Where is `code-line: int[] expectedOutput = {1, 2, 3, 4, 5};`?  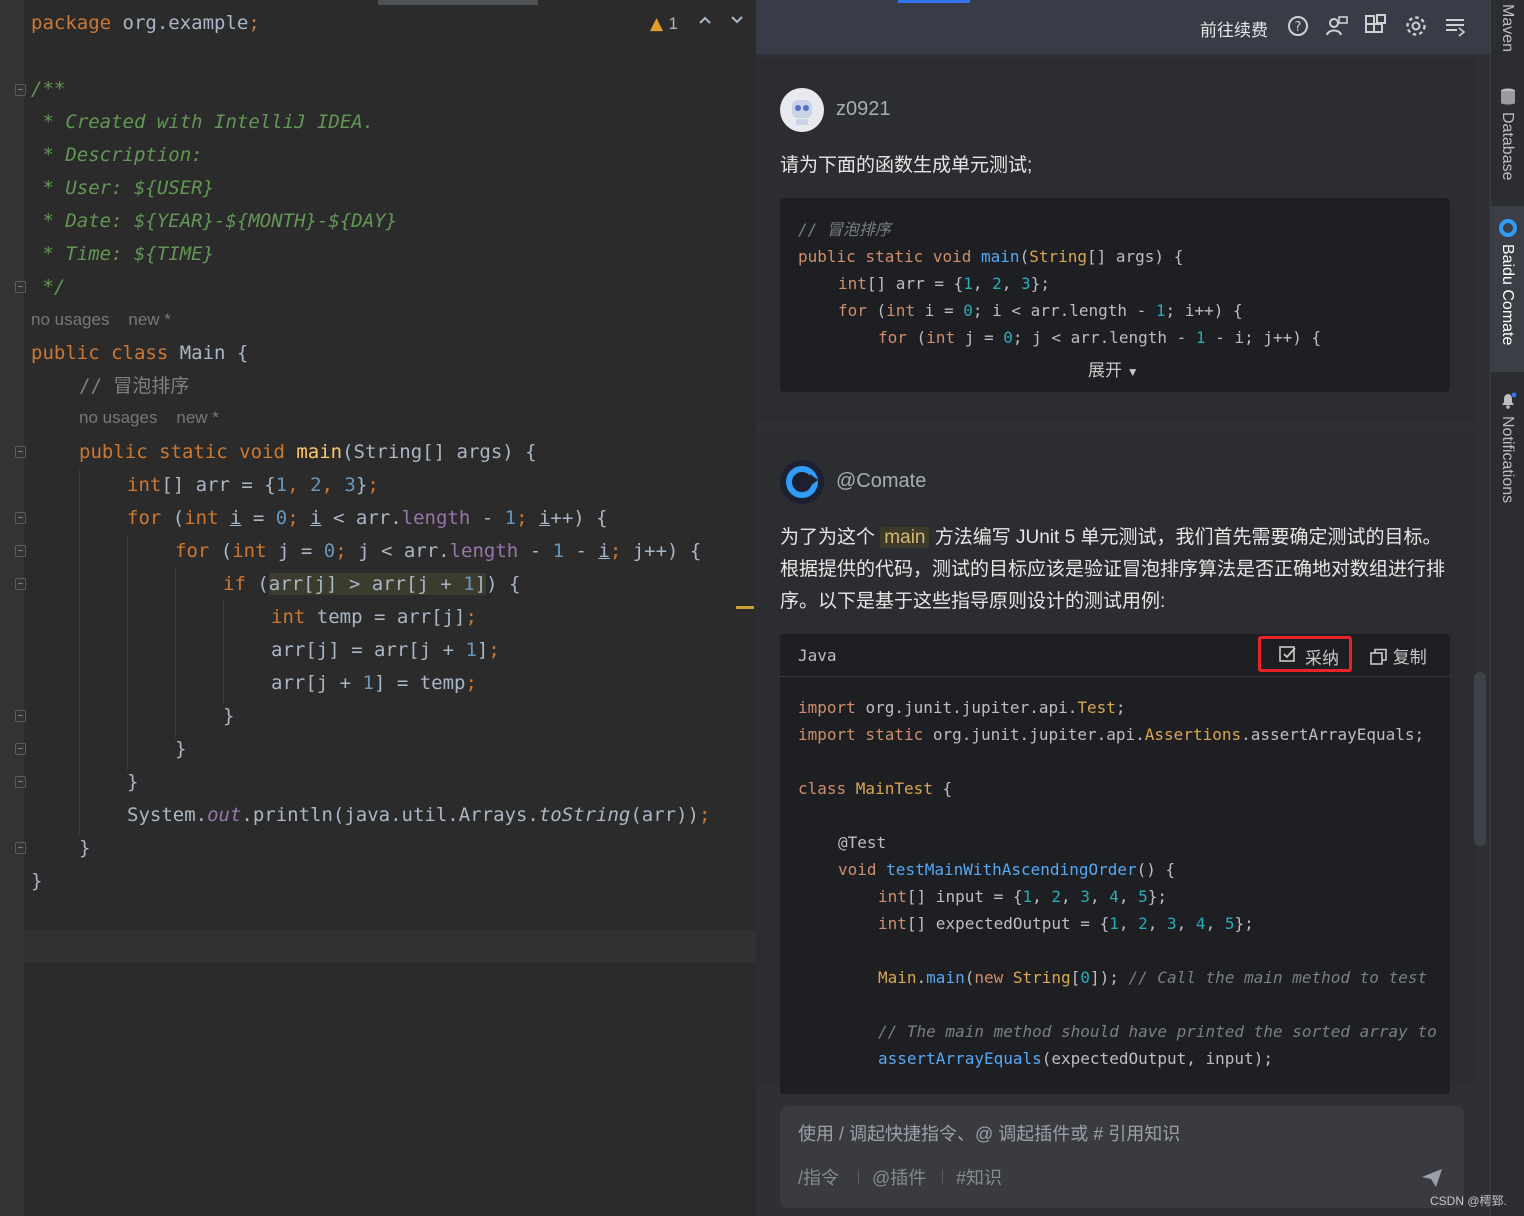
code-line: int[] expectedOutput = {1, 2, 3, 4, 5}; is located at coordinates (1066, 923).